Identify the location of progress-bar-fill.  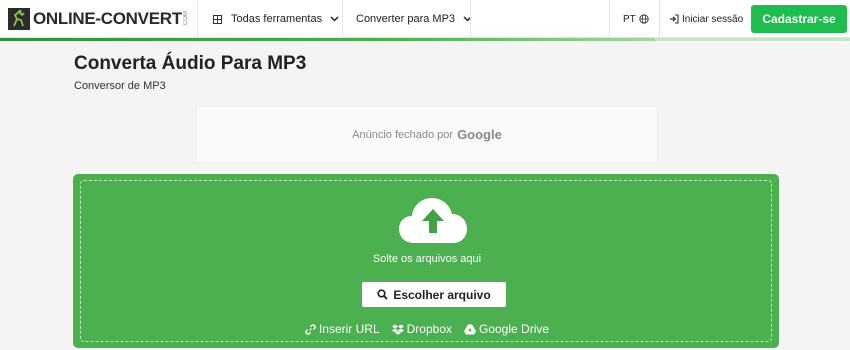
(327, 39).